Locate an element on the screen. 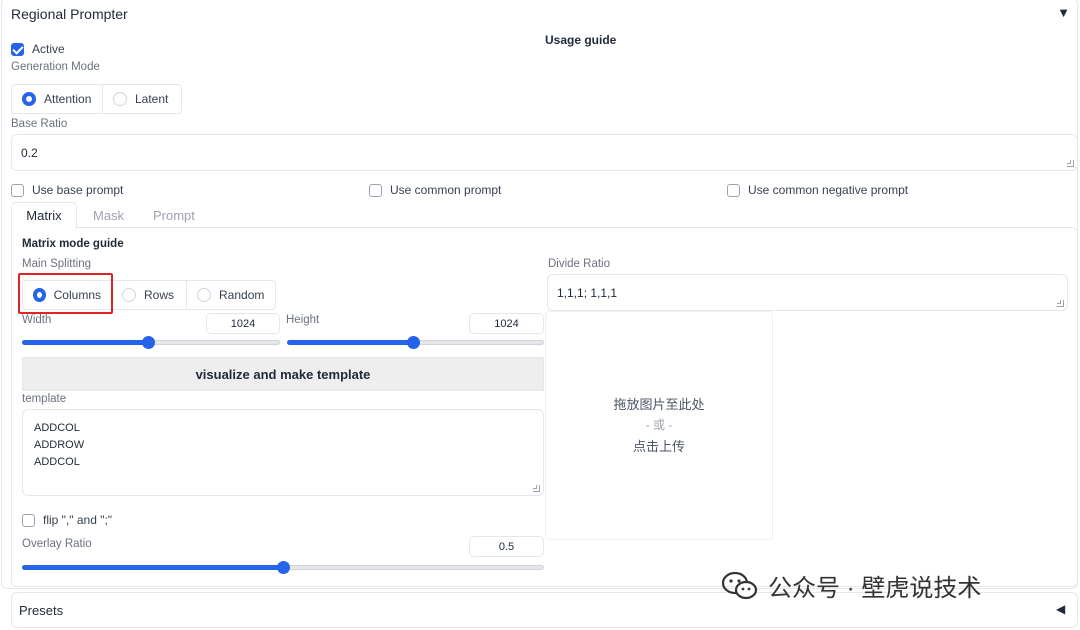 This screenshot has height=630, width=1080. base-ratio-value: 0.2 is located at coordinates (29, 152).